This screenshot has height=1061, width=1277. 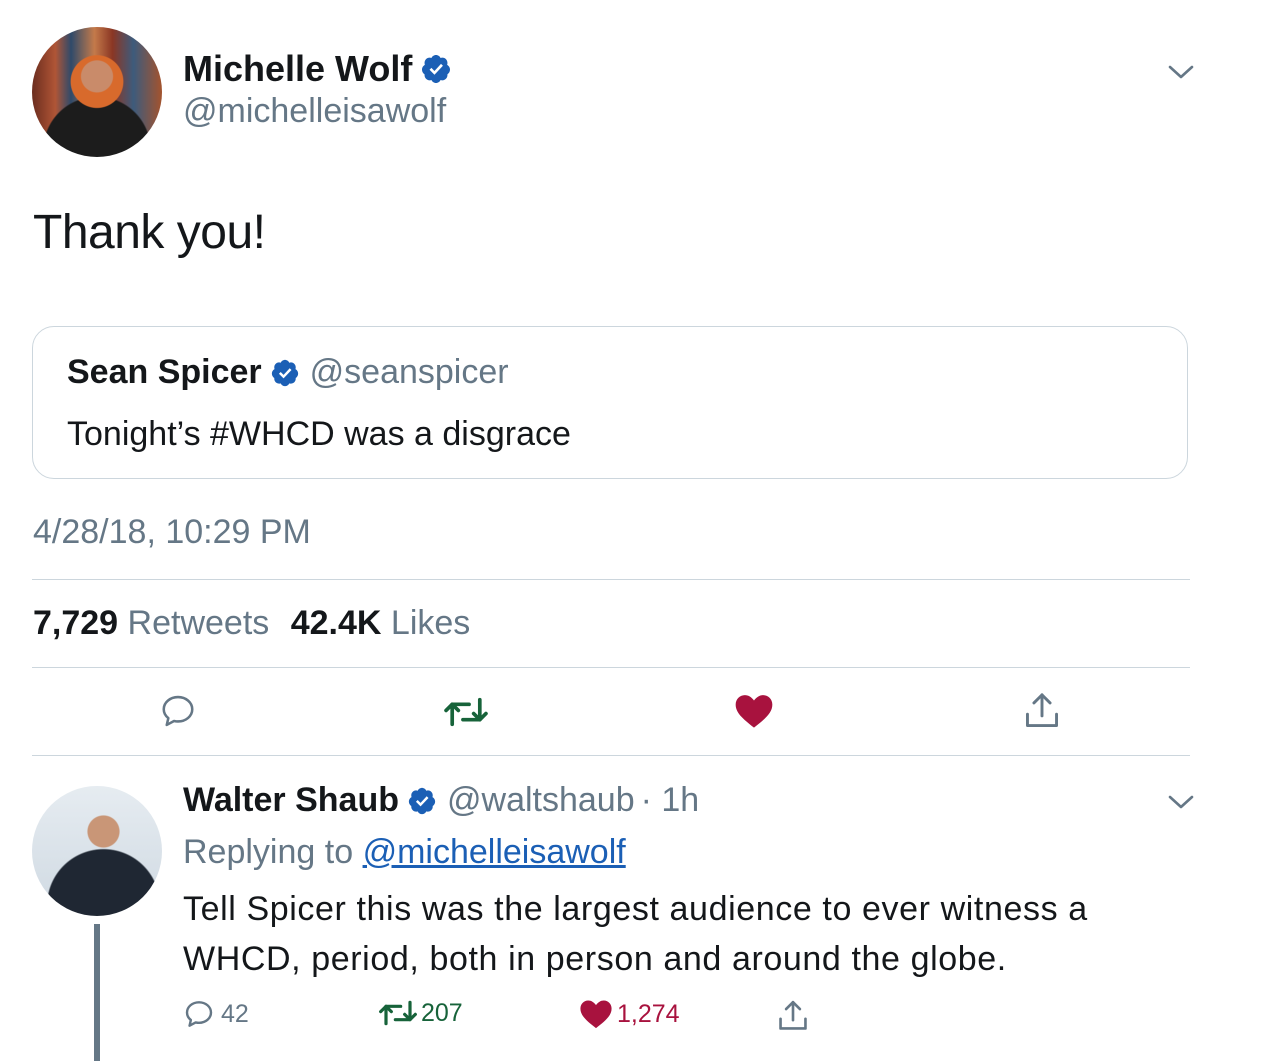 What do you see at coordinates (235, 1013) in the screenshot?
I see `reply-count: 42` at bounding box center [235, 1013].